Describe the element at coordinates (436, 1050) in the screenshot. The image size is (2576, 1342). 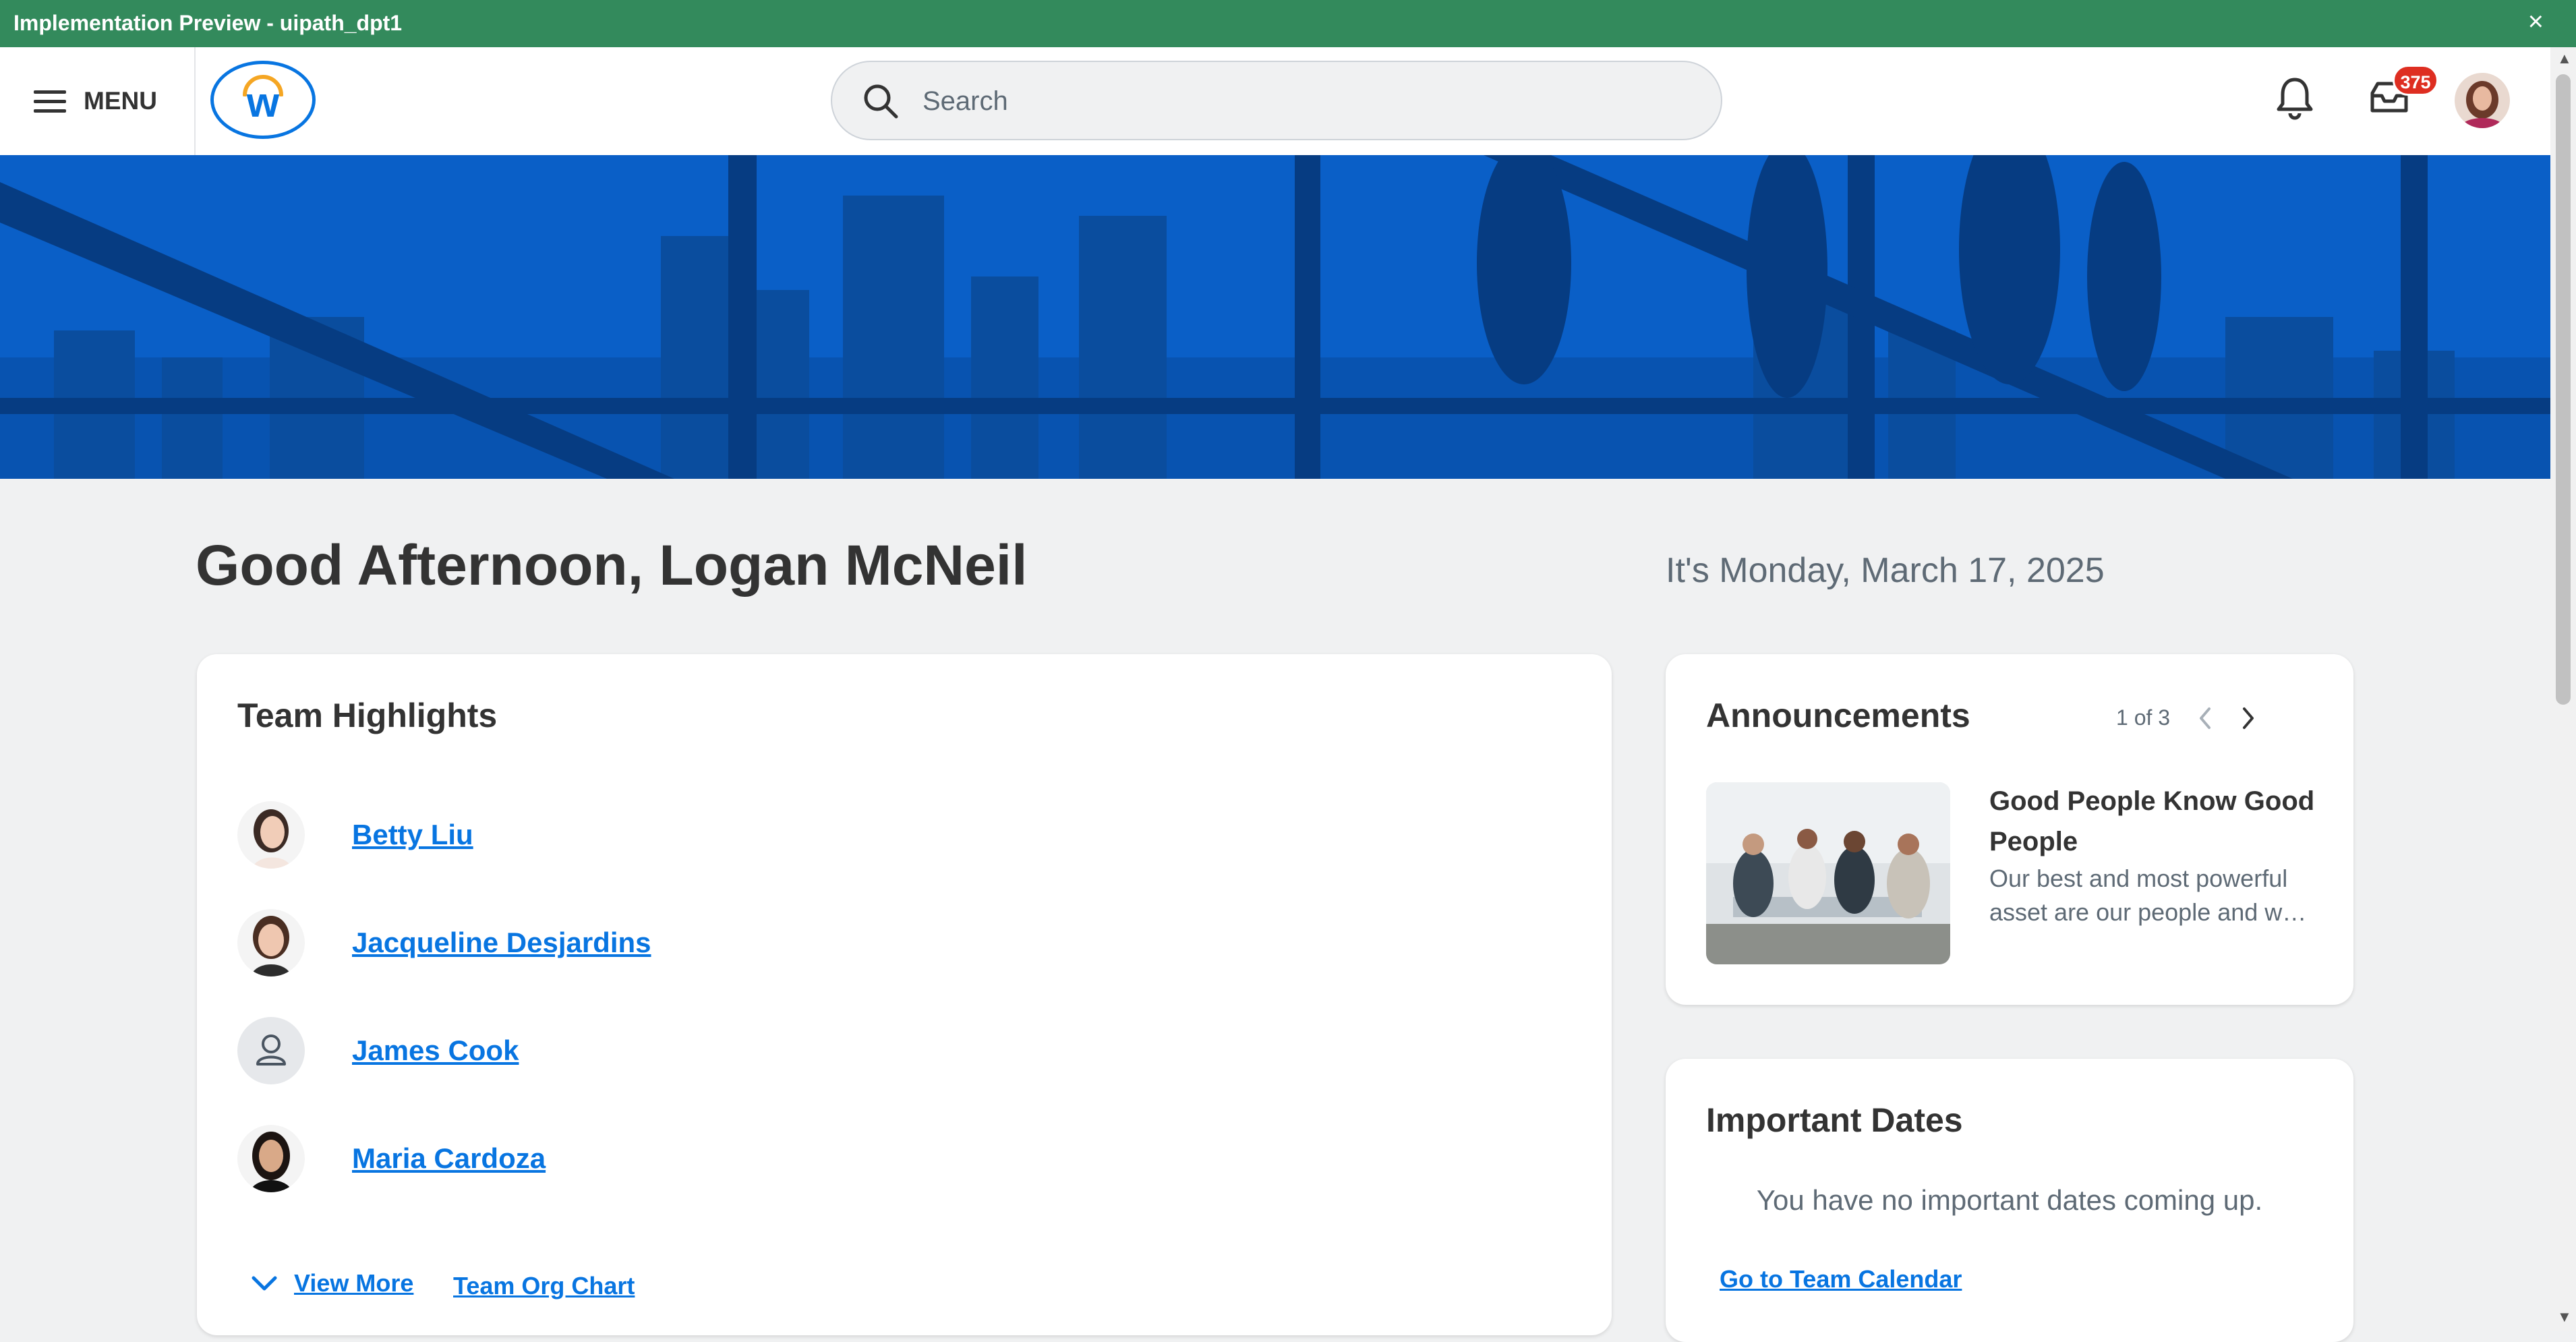
I see `team-member-link: James Cook` at that location.